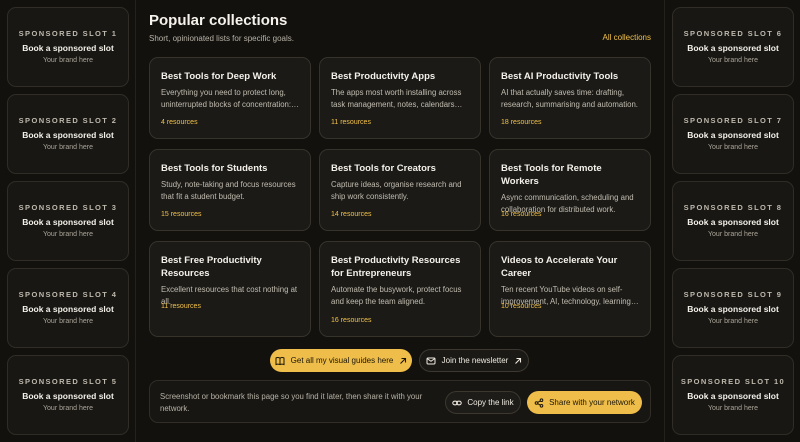  Describe the element at coordinates (280, 361) in the screenshot. I see `book-icon` at that location.